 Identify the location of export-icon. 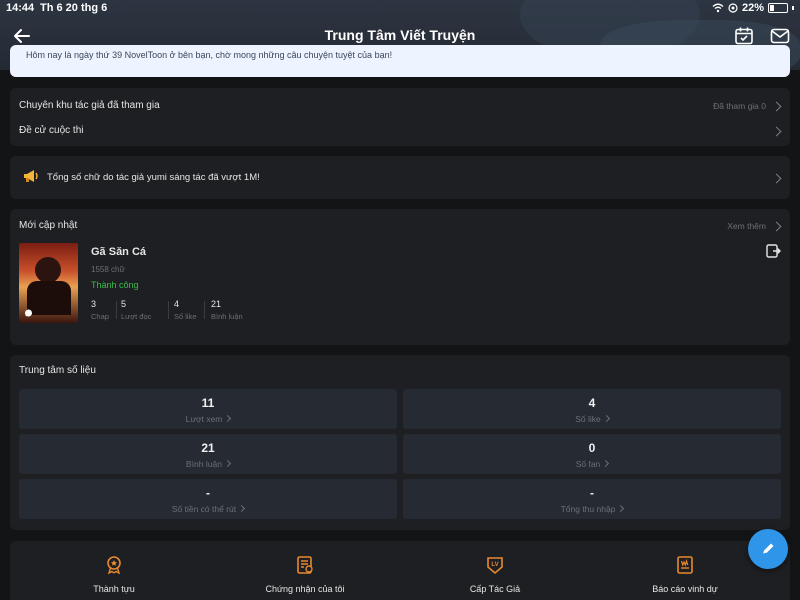
(773, 251).